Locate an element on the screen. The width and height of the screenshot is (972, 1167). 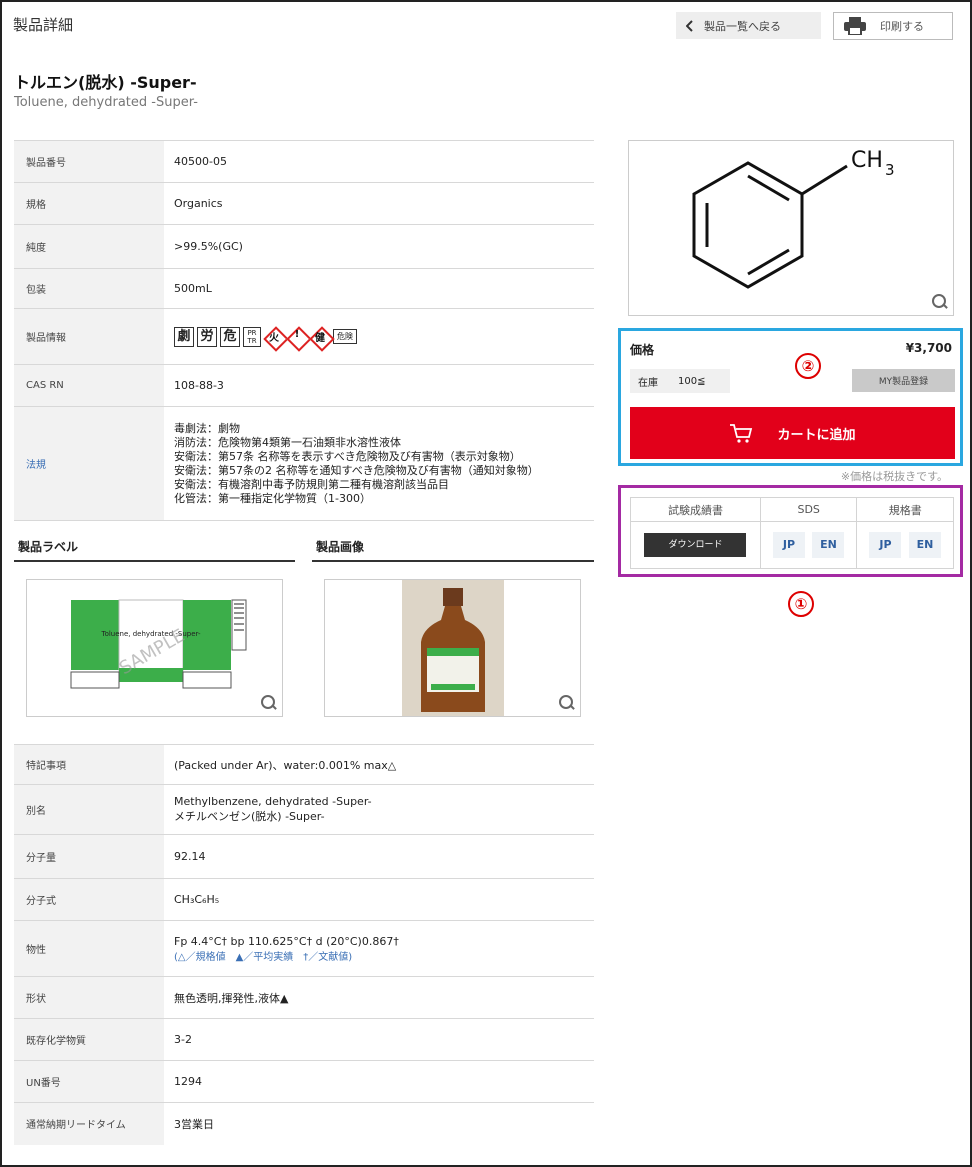
poison-symbol-icon: 劇 is located at coordinates (184, 336).